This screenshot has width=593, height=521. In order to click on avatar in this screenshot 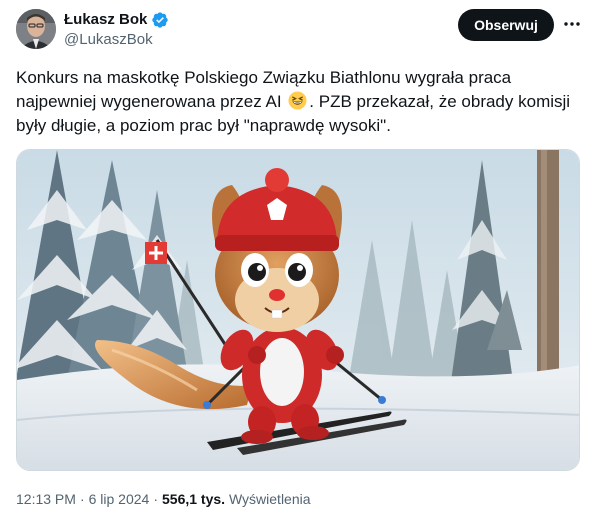, I will do `click(36, 29)`.